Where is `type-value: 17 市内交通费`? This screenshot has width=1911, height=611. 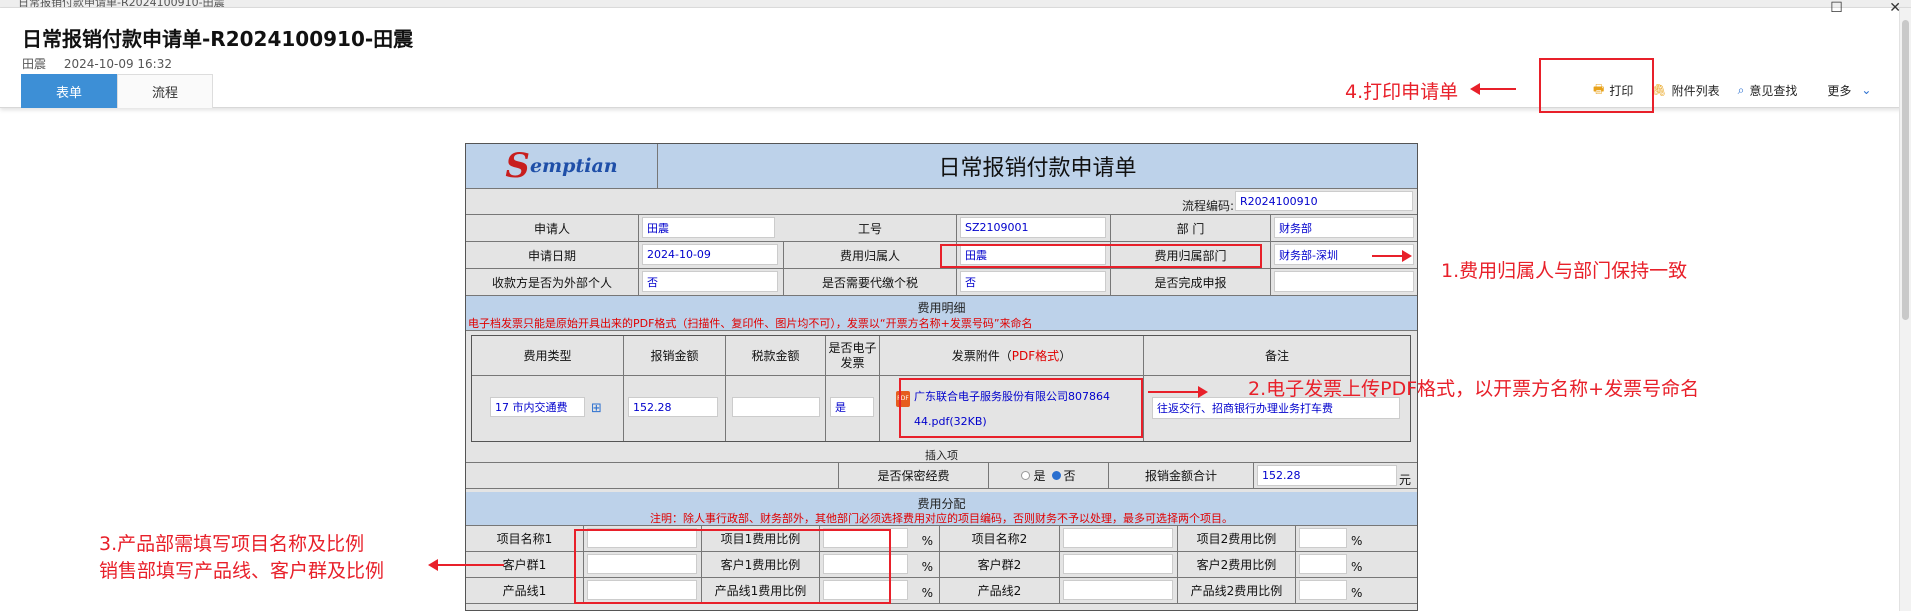
type-value: 17 市内交通费 is located at coordinates (537, 407).